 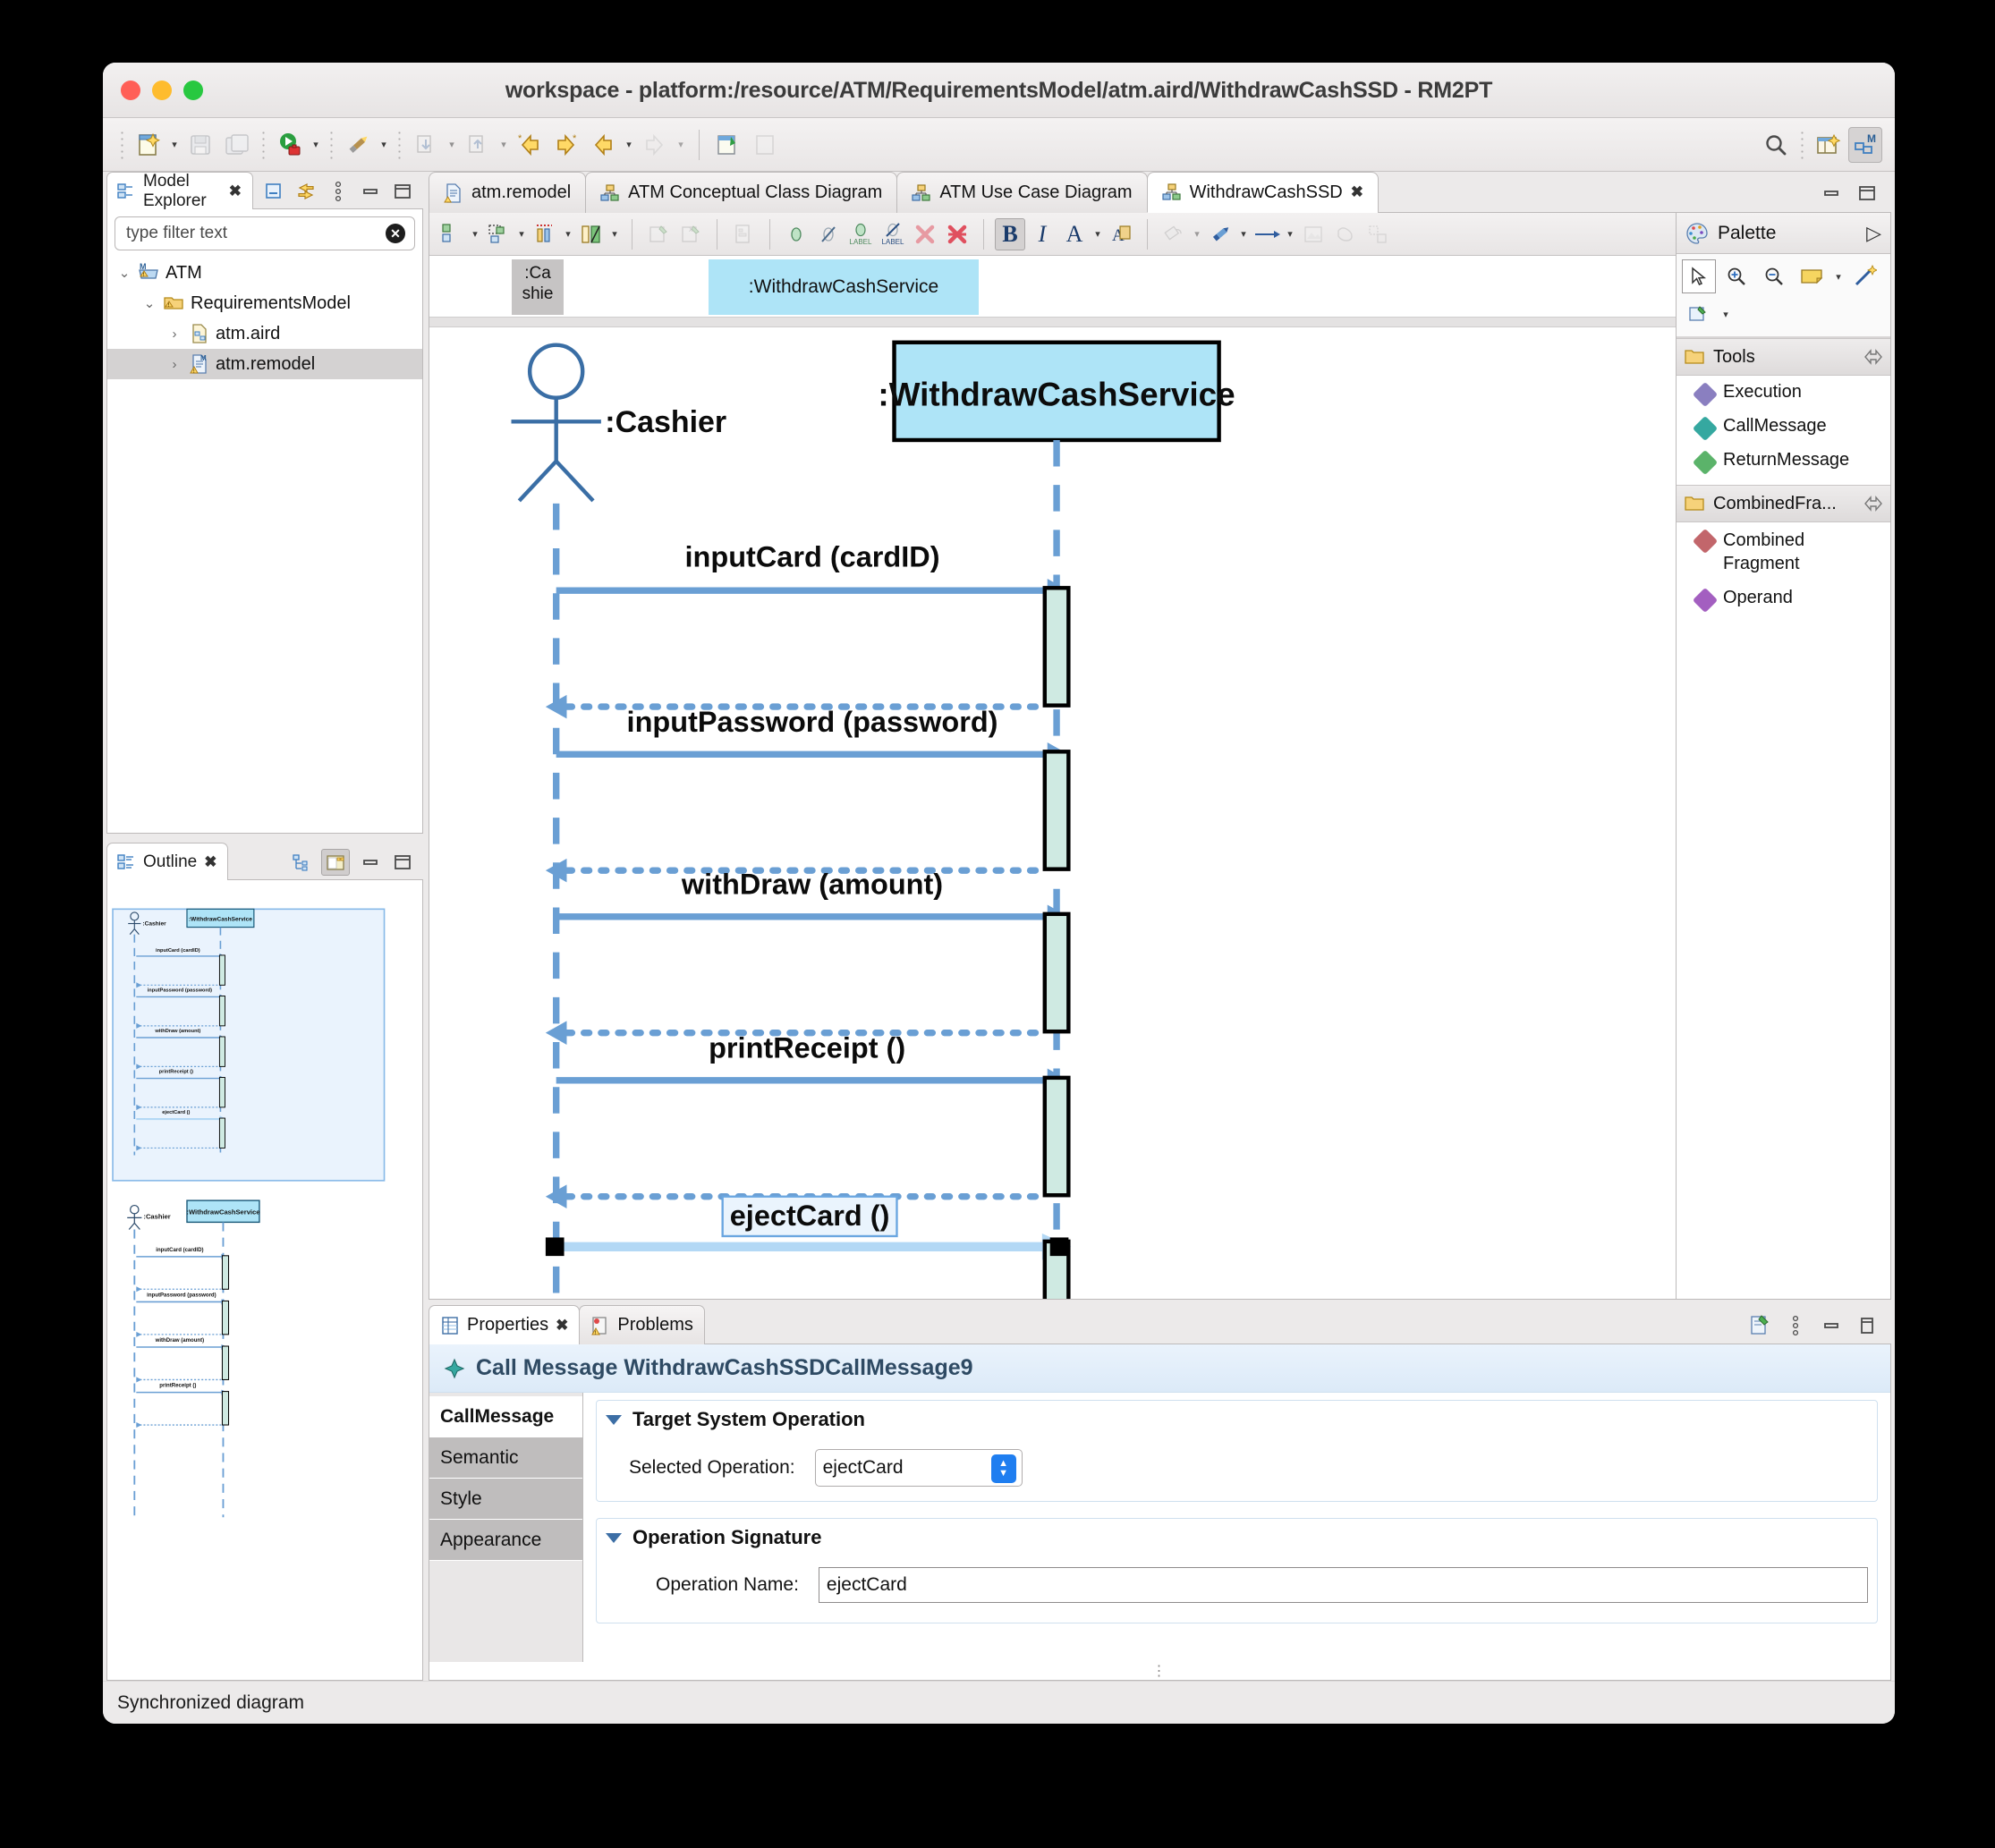 What do you see at coordinates (1290, 234) in the screenshot?
I see `line-style-caret: ▾` at bounding box center [1290, 234].